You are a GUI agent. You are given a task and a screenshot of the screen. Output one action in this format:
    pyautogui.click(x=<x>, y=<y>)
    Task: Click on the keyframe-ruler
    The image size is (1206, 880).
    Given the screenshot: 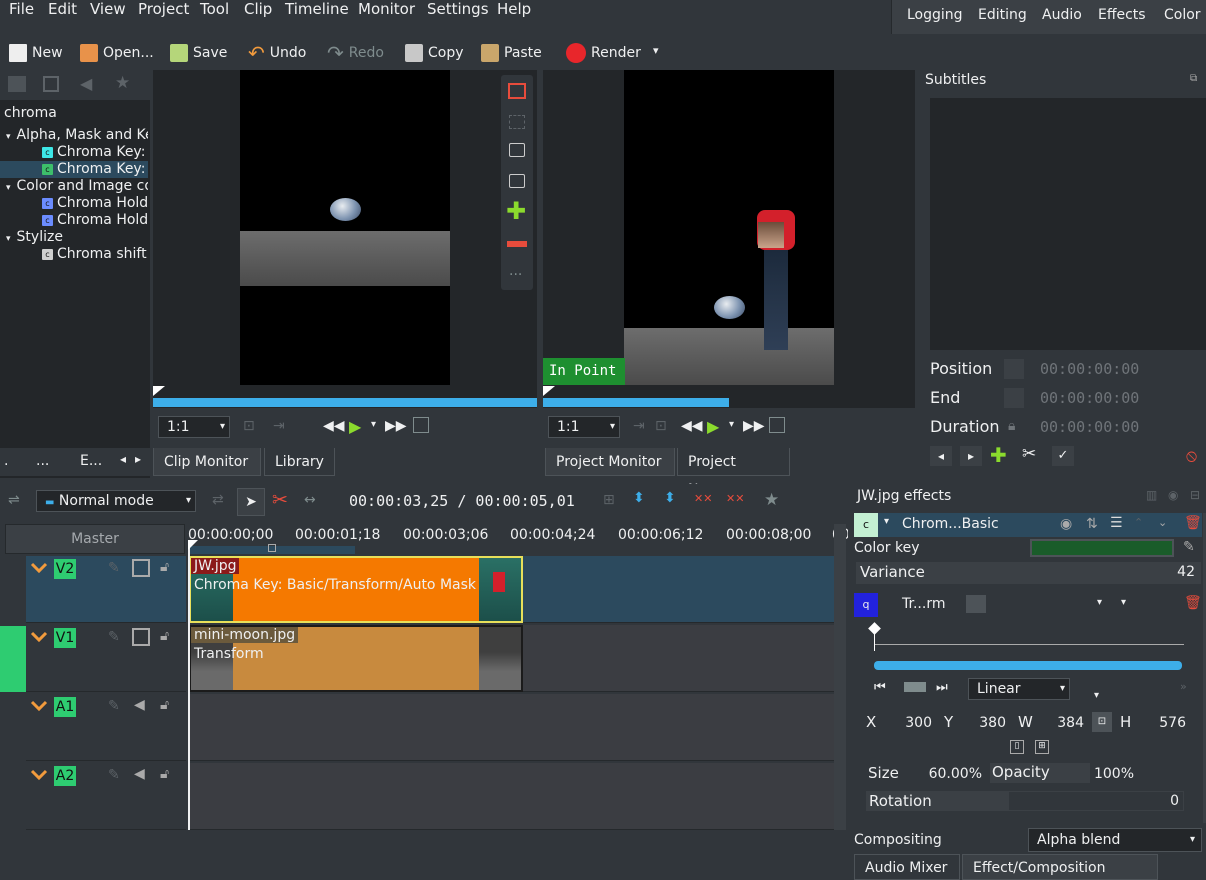 What is the action you would take?
    pyautogui.click(x=1029, y=644)
    